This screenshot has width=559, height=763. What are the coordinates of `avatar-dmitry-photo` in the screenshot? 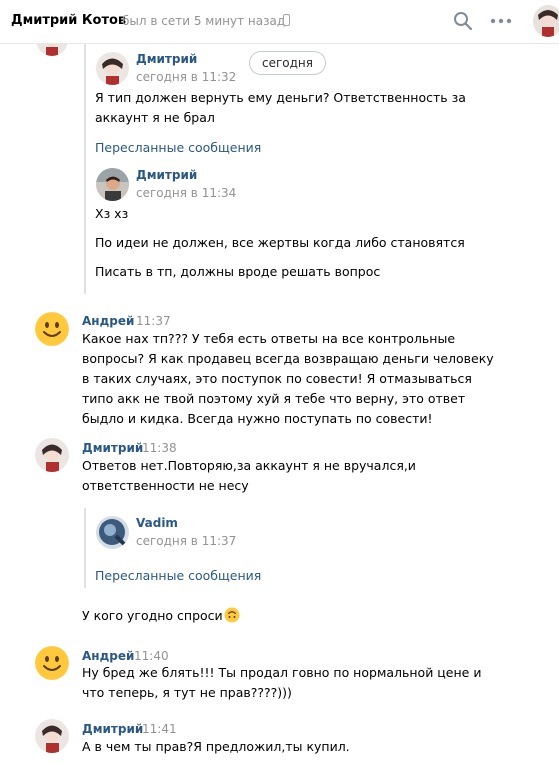 It's located at (112, 184).